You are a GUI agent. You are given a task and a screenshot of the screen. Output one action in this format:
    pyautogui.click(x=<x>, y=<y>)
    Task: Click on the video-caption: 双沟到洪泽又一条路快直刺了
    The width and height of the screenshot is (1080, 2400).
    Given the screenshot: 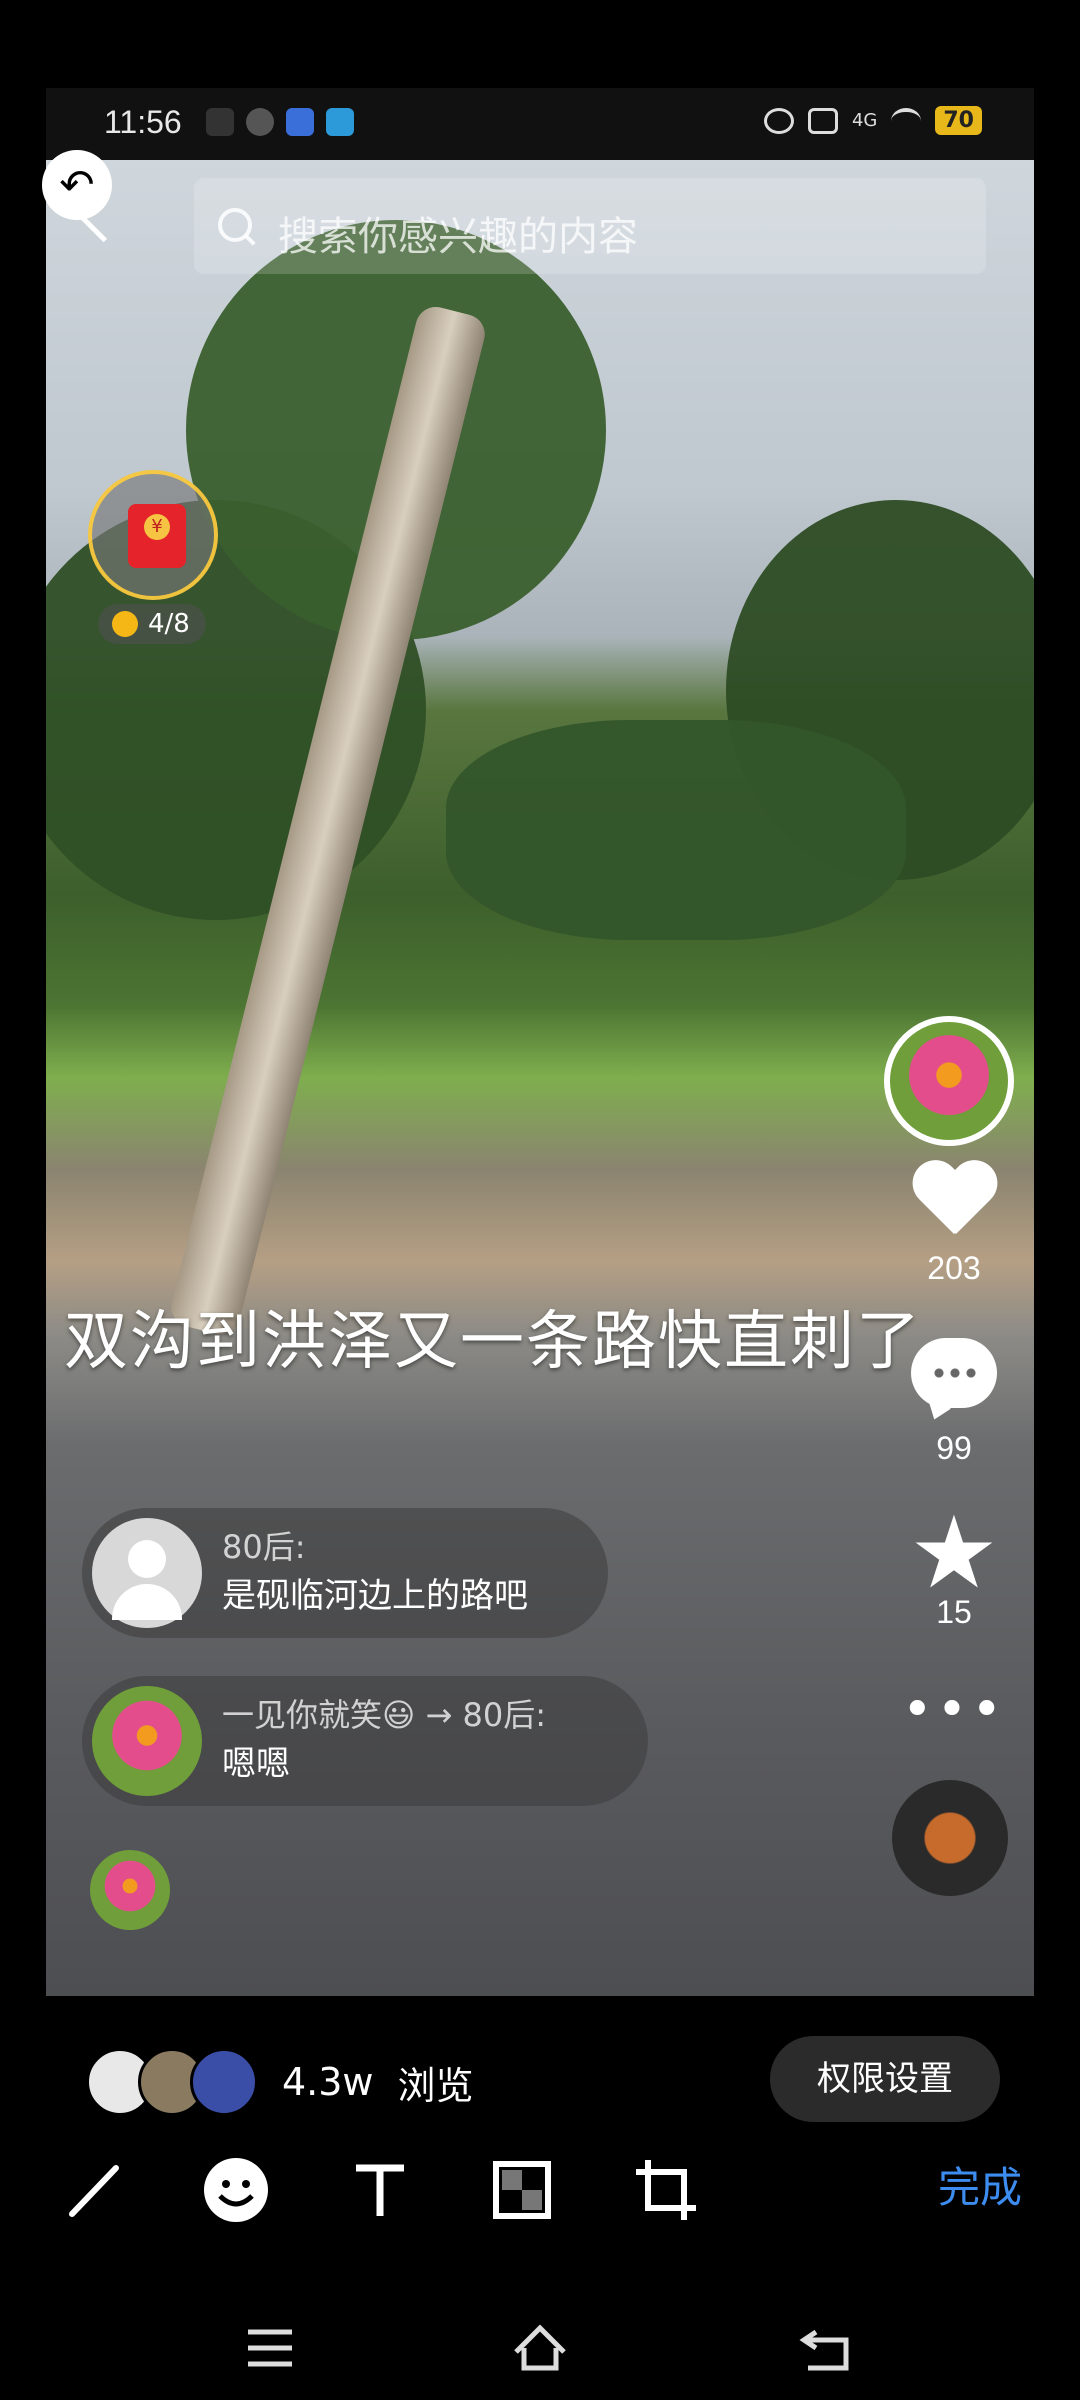 What is the action you would take?
    pyautogui.click(x=493, y=1342)
    